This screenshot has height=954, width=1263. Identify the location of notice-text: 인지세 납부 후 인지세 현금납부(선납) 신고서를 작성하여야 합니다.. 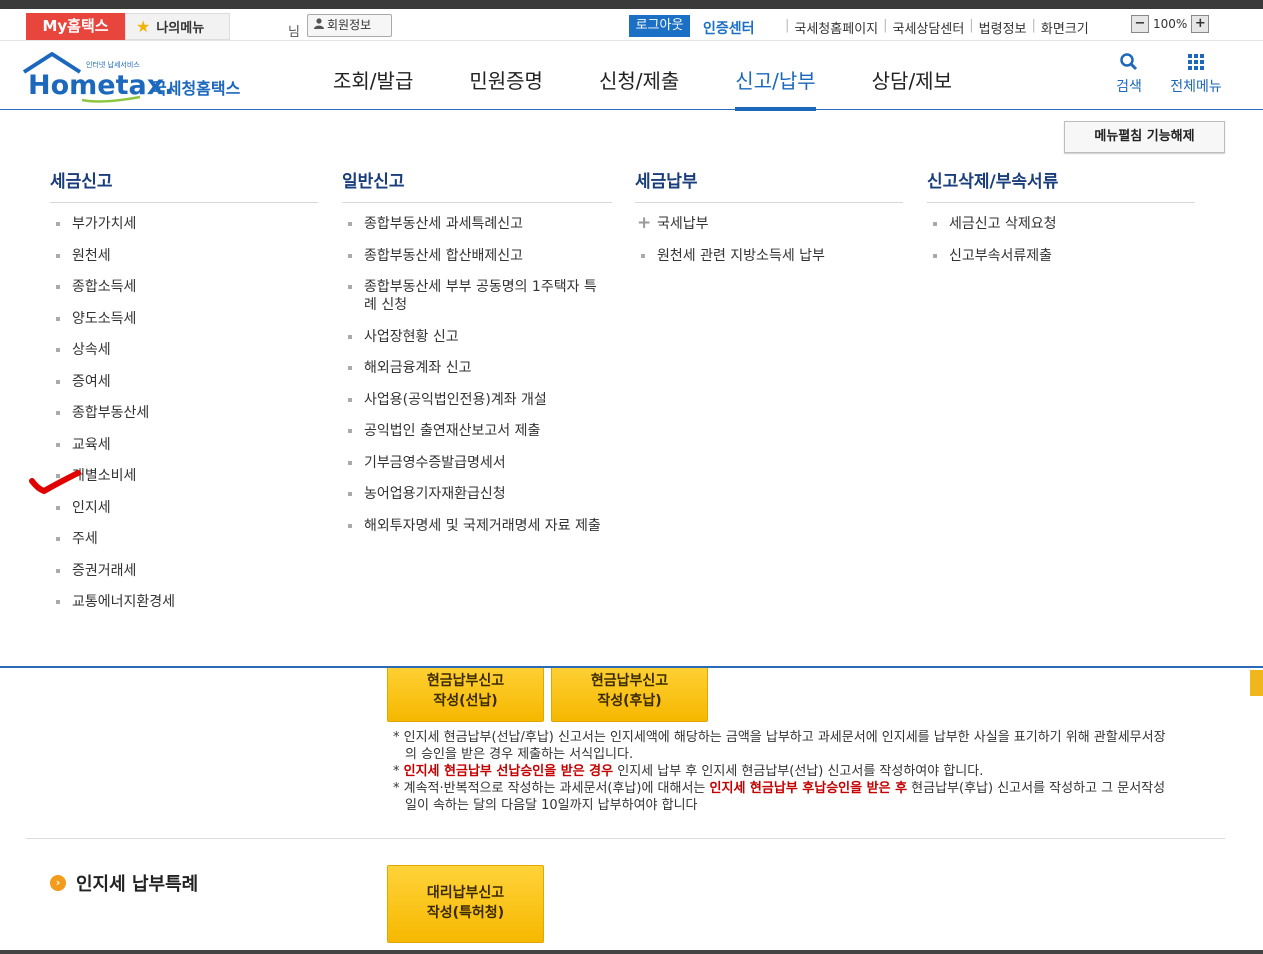
(798, 771).